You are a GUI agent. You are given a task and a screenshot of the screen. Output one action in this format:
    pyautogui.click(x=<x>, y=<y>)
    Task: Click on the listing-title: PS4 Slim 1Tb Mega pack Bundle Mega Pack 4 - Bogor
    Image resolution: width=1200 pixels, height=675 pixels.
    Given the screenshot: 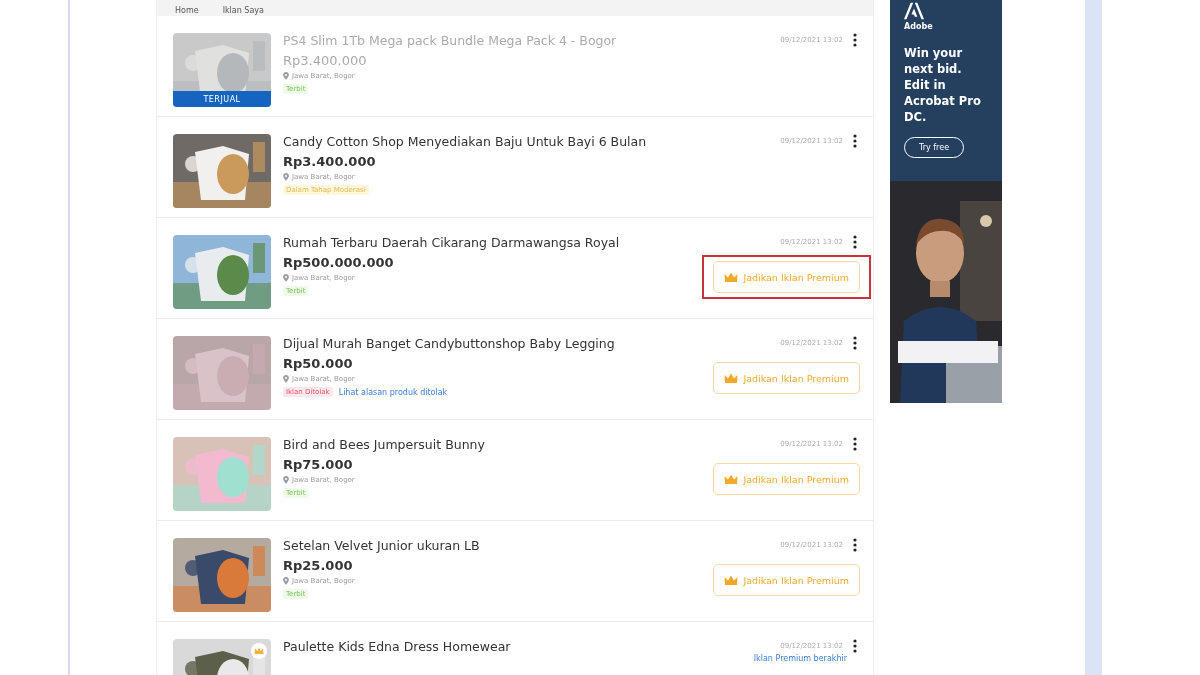 What is the action you would take?
    pyautogui.click(x=450, y=41)
    